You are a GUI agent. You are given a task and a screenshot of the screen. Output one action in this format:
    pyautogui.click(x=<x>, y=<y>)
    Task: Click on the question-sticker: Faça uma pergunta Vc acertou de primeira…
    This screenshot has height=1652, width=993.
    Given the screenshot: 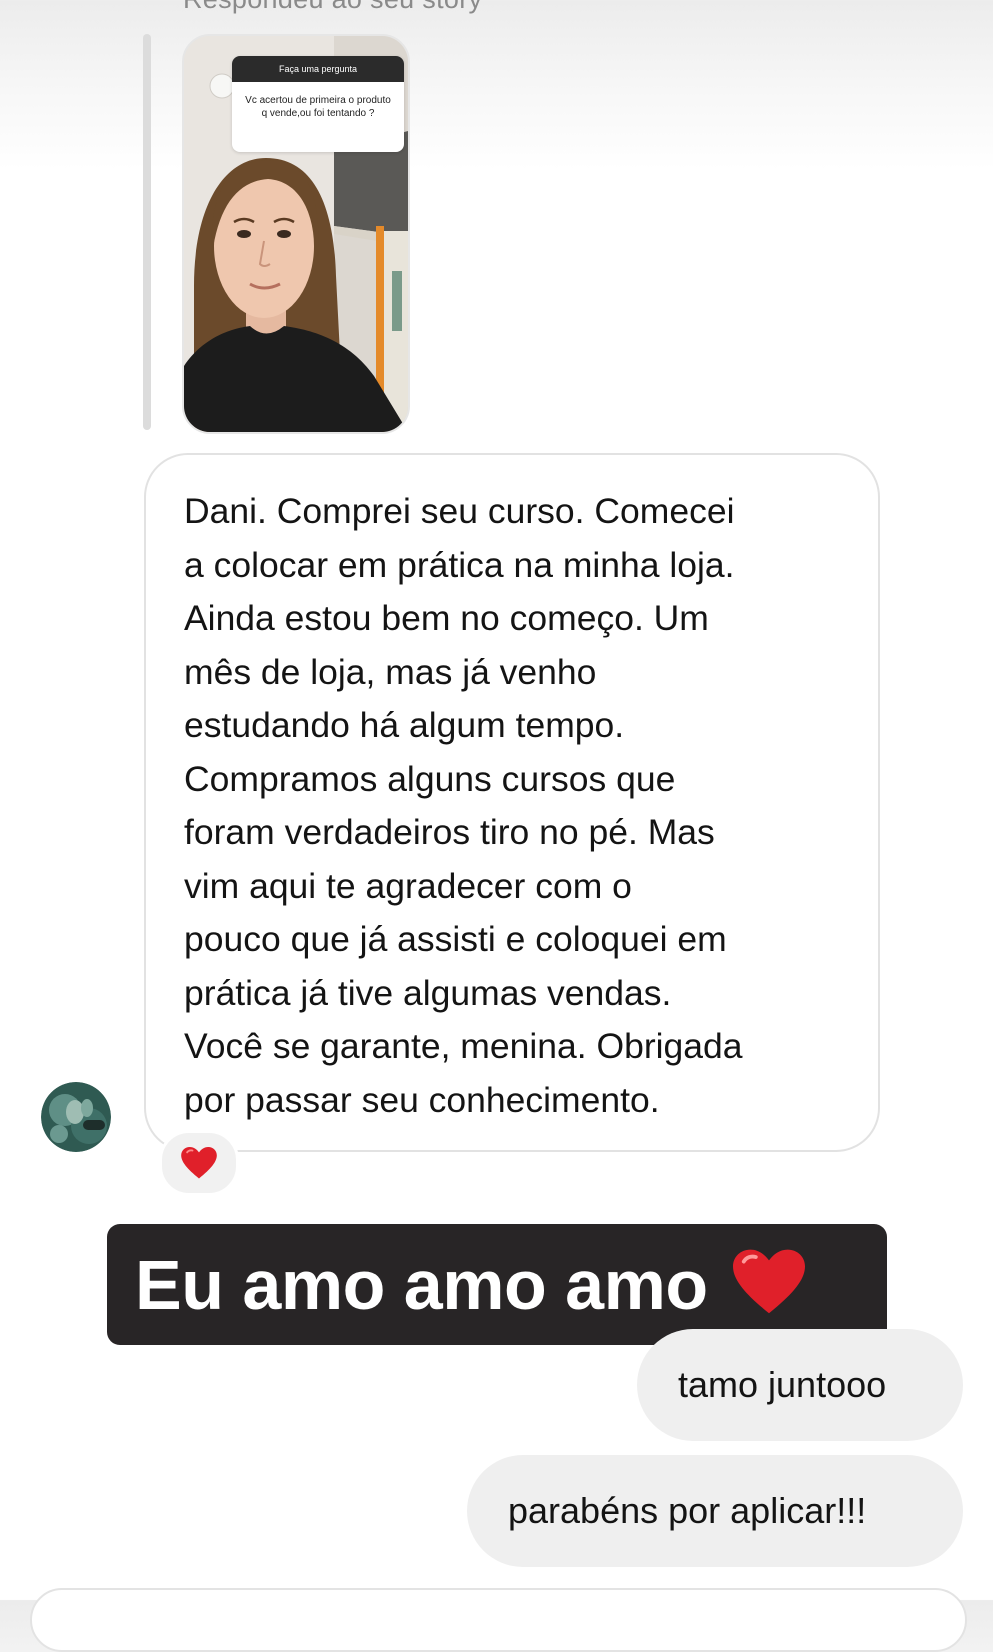 What is the action you would take?
    pyautogui.click(x=318, y=104)
    